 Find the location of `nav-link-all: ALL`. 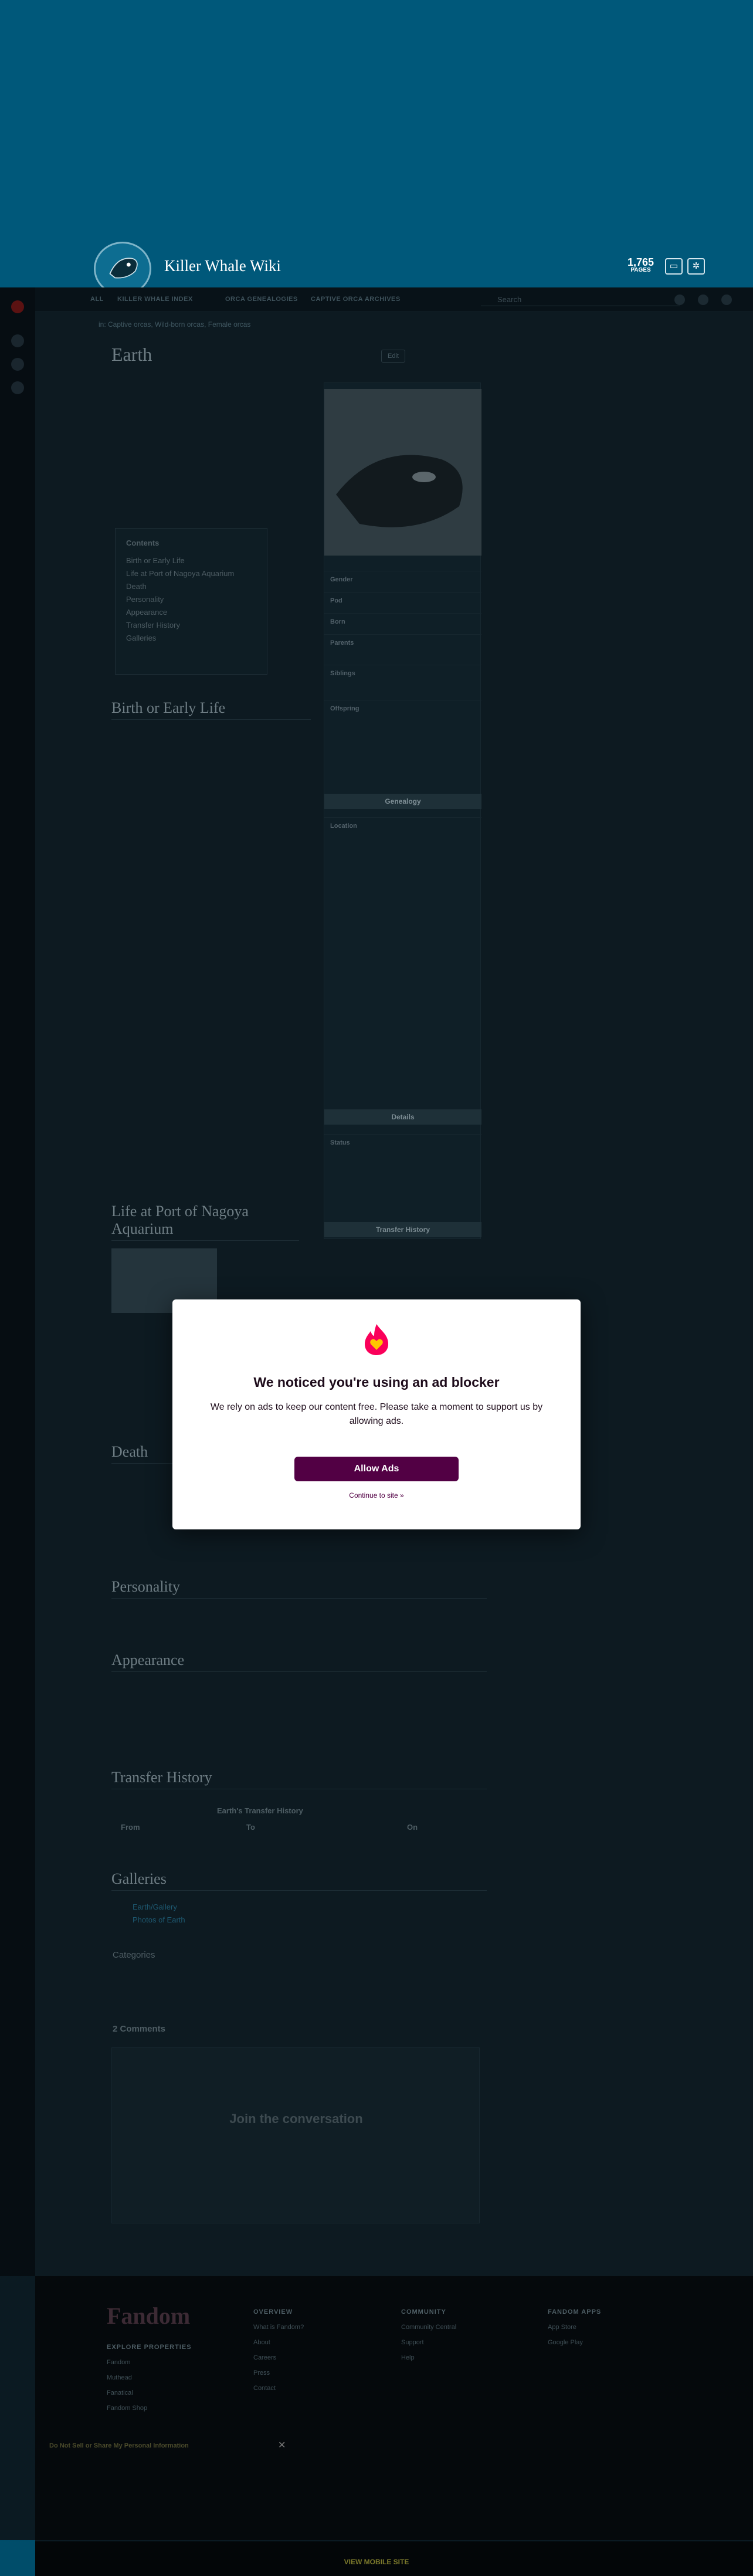

nav-link-all: ALL is located at coordinates (97, 299).